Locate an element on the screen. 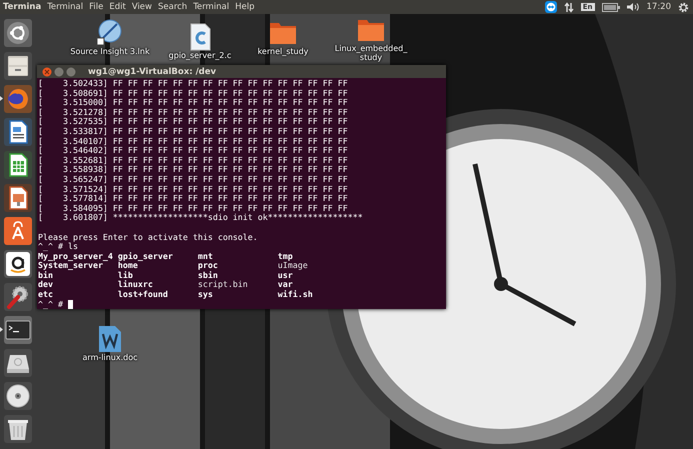 Image resolution: width=693 pixels, height=449 pixels. file-name: uImage is located at coordinates (293, 266).